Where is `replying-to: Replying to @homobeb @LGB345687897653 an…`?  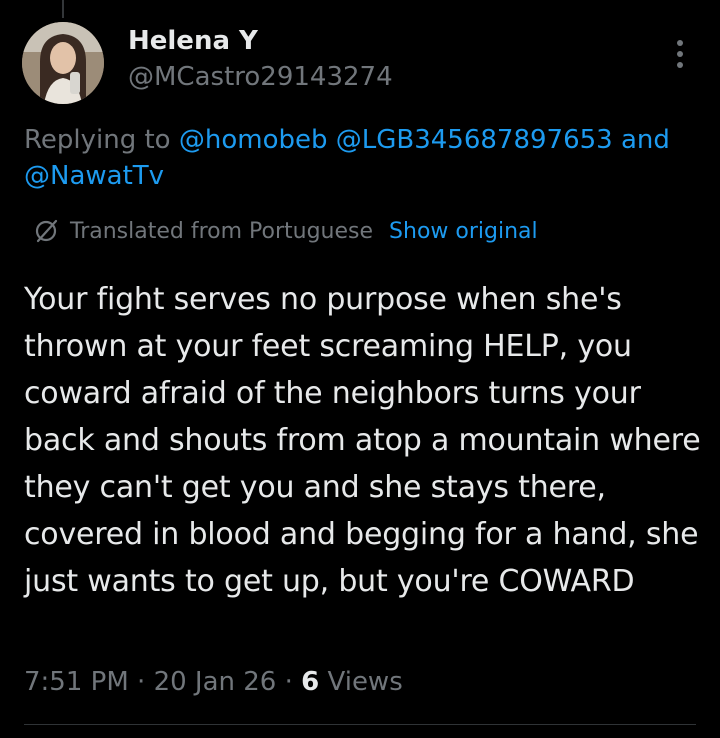
replying-to: Replying to @homobeb @LGB345687897653 an… is located at coordinates (369, 158).